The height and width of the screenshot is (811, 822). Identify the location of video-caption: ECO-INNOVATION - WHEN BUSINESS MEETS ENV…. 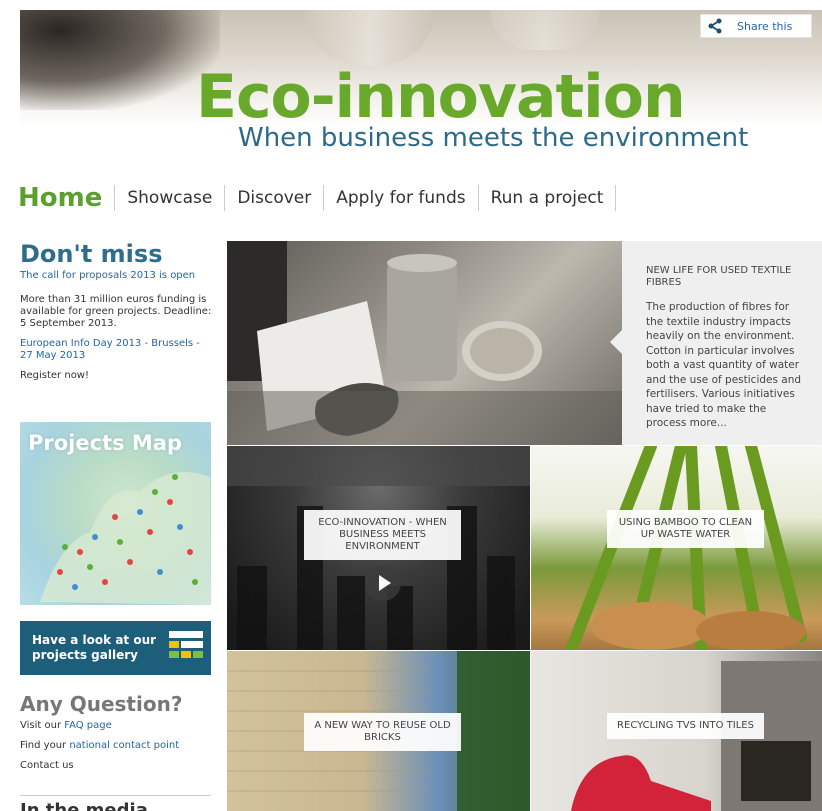
(382, 535).